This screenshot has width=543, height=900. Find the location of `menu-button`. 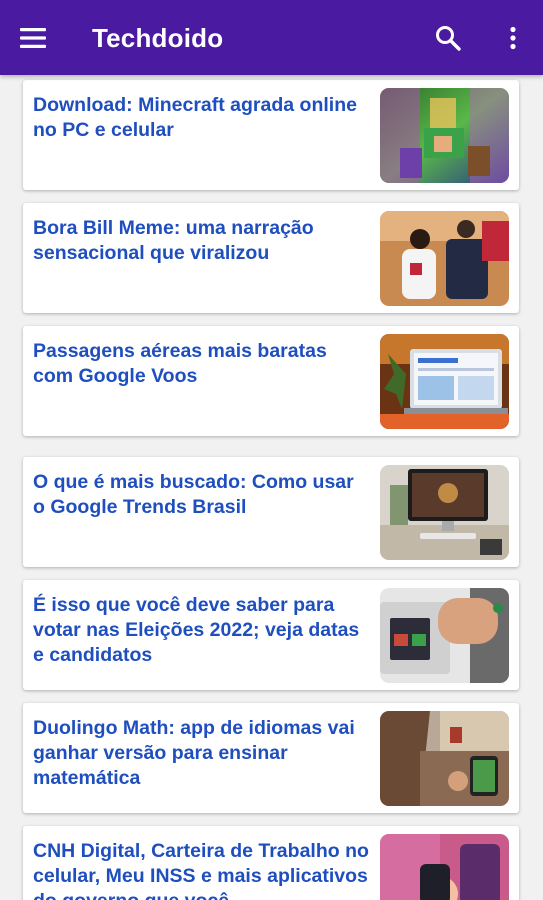

menu-button is located at coordinates (33, 38).